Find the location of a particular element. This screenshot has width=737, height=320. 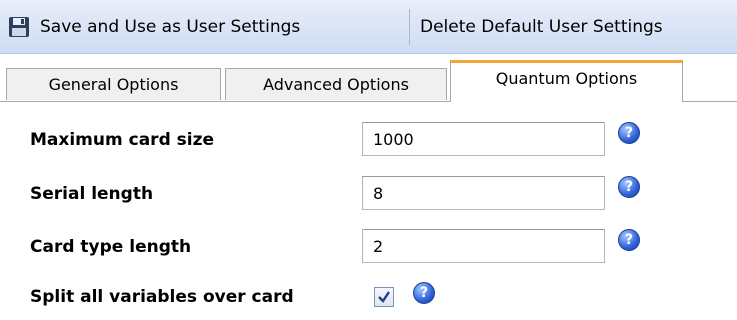

tab-general-options: General Options is located at coordinates (113, 84).